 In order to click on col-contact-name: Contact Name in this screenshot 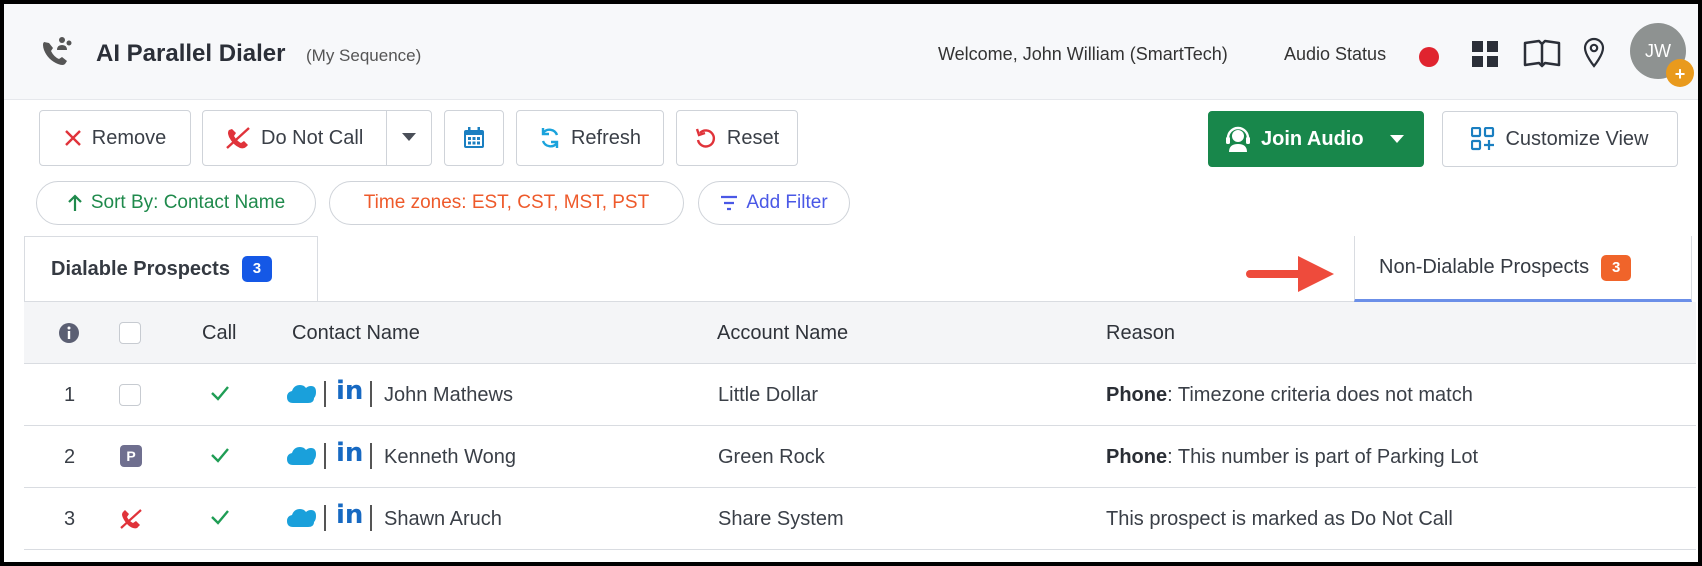, I will do `click(356, 333)`.